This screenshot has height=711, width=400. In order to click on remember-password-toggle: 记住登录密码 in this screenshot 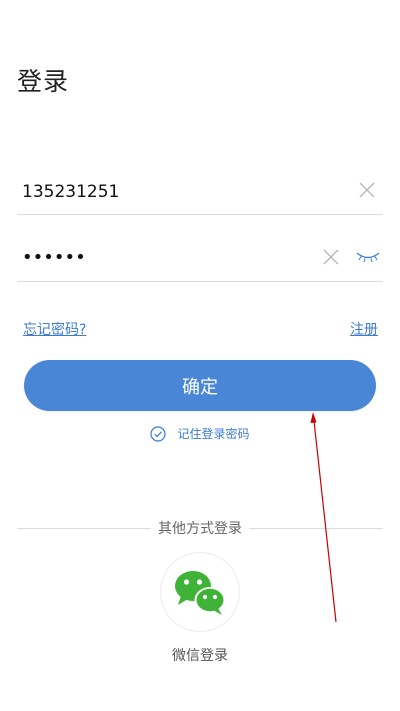, I will do `click(200, 433)`.